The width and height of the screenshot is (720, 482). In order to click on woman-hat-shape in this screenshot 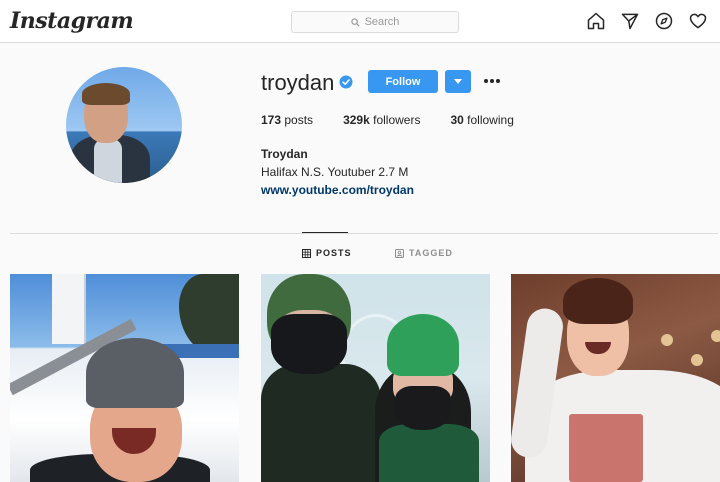, I will do `click(423, 345)`.